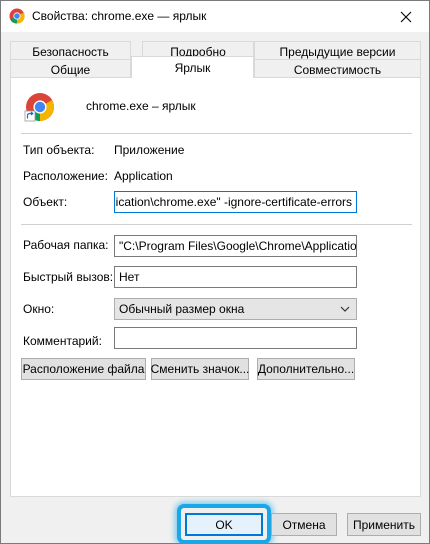 Image resolution: width=430 pixels, height=544 pixels. I want to click on run-select: Обычный размер окна, so click(235, 309).